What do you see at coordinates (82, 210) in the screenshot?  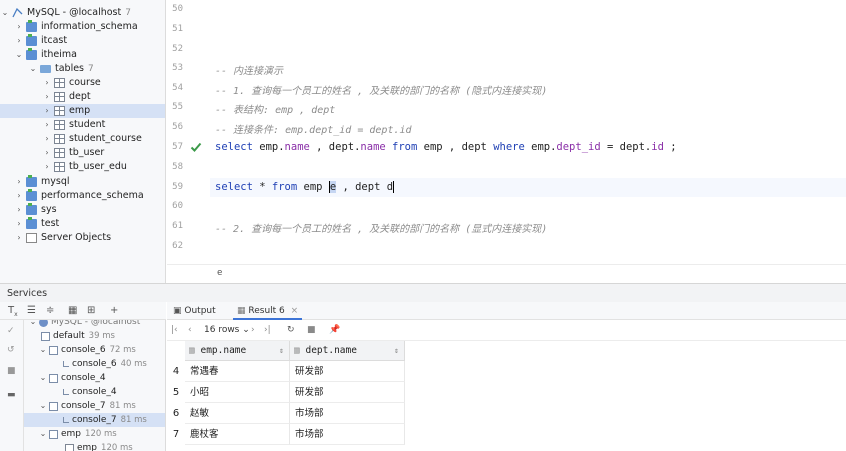 I see `tree-node-schema: › sys` at bounding box center [82, 210].